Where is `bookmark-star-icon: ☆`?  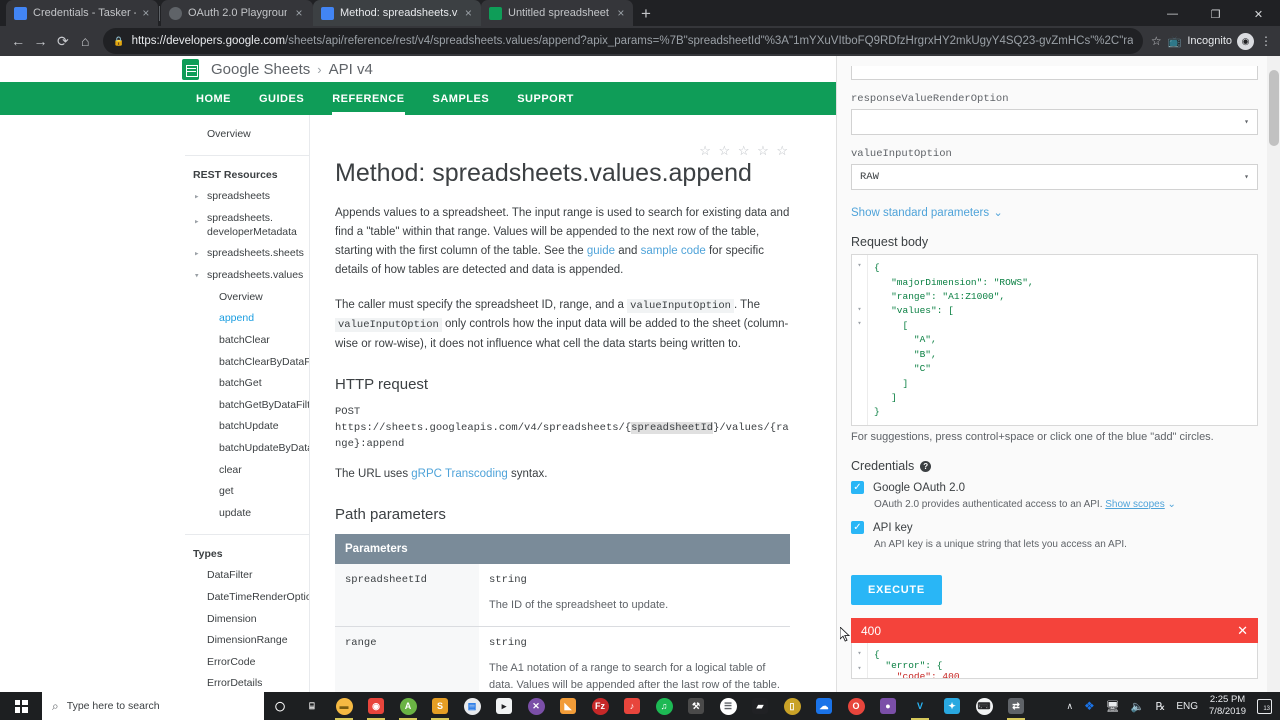 bookmark-star-icon: ☆ is located at coordinates (1156, 41).